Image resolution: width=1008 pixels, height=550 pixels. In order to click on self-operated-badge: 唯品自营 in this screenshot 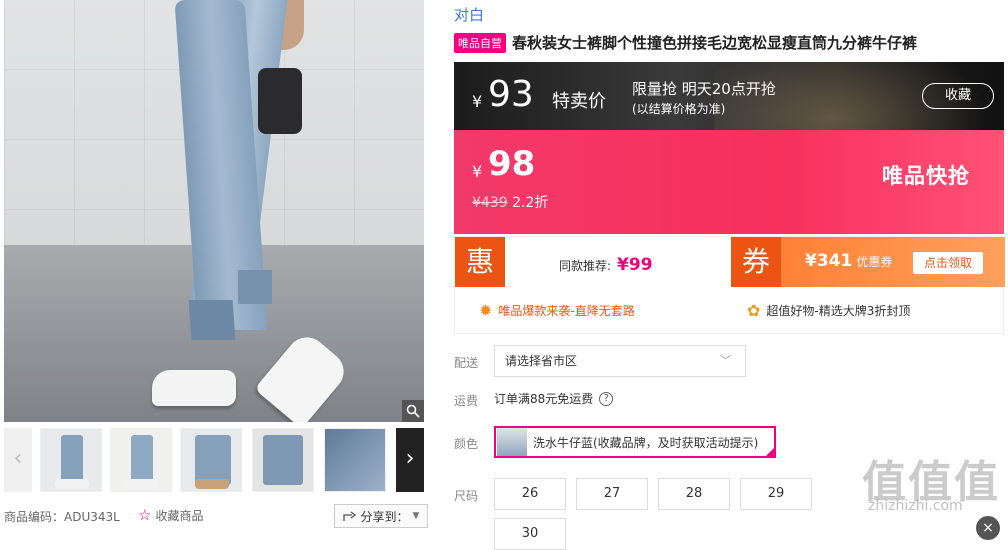, I will do `click(480, 42)`.